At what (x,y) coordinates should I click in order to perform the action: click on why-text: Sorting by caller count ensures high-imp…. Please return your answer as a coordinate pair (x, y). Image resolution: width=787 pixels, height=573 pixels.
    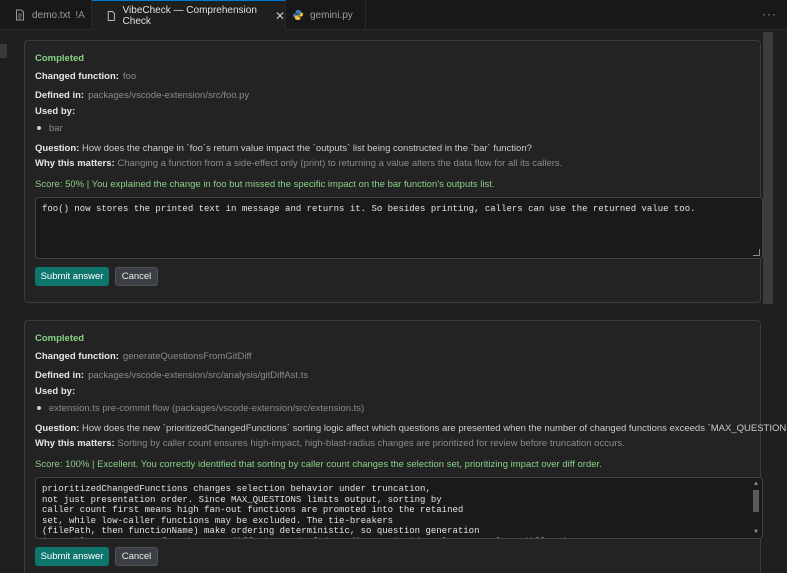
    Looking at the image, I should click on (371, 443).